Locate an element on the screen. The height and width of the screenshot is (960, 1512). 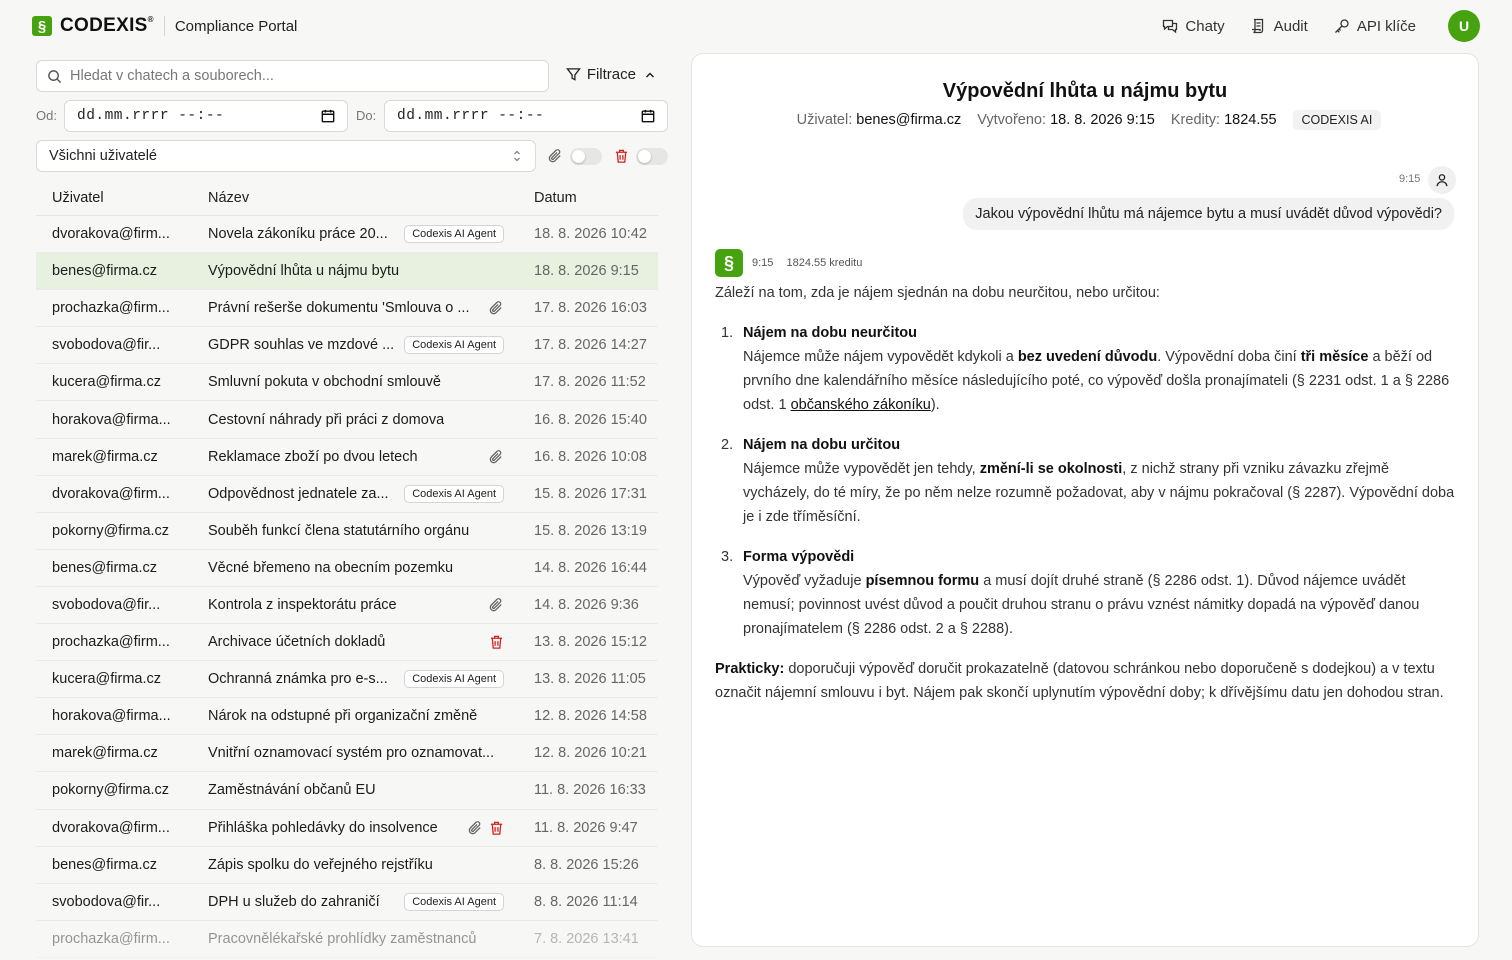
date-from-input: dd.mm.rrrr --:-- is located at coordinates (206, 116).